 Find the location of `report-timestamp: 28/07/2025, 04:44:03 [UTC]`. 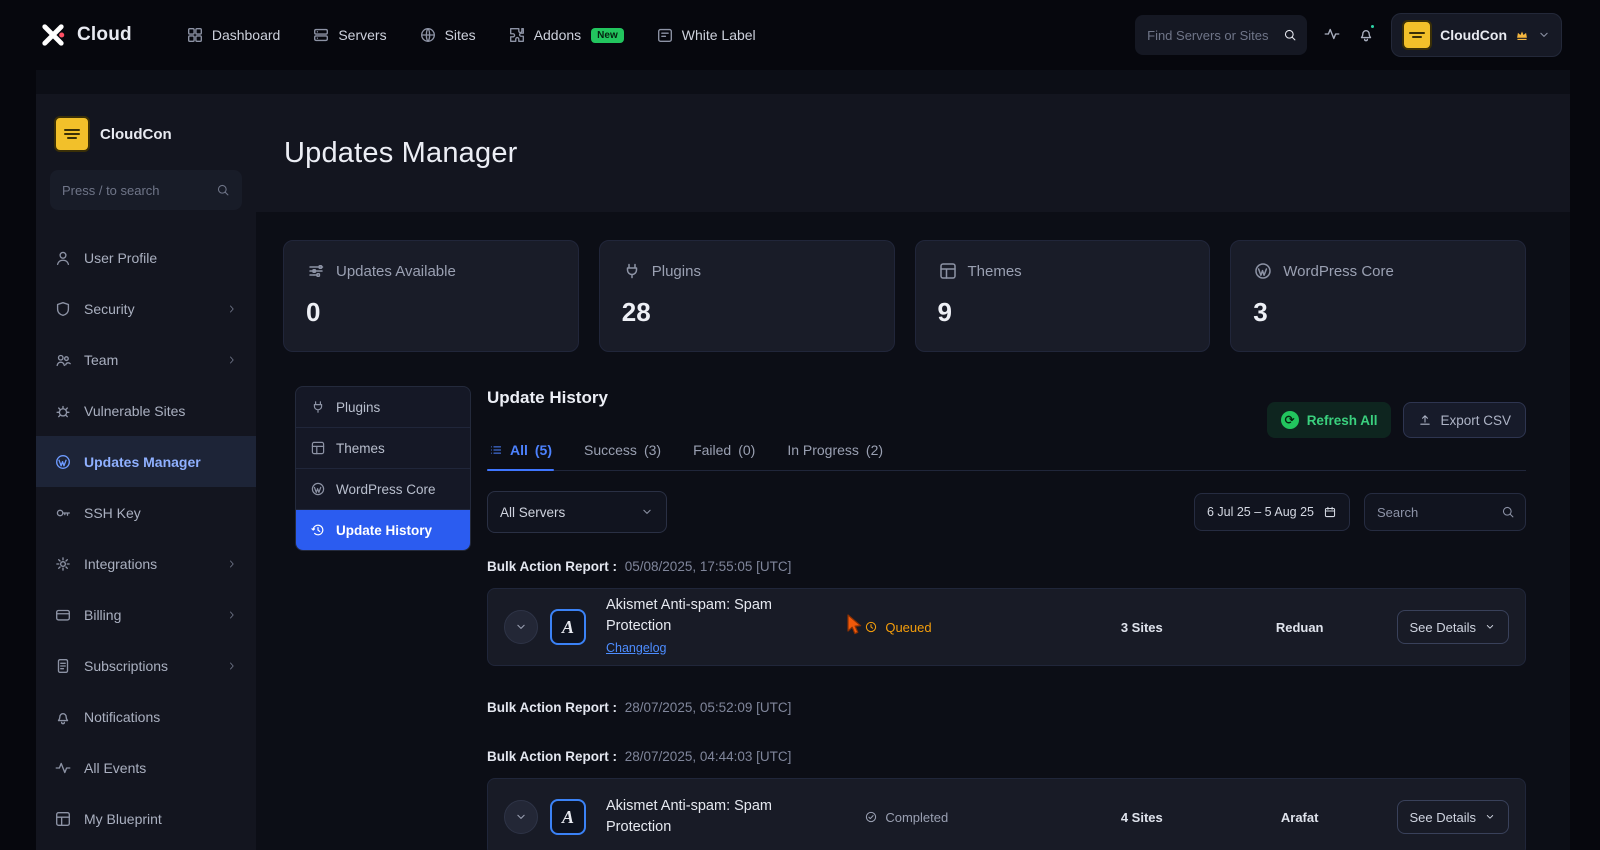

report-timestamp: 28/07/2025, 04:44:03 [UTC] is located at coordinates (708, 756).